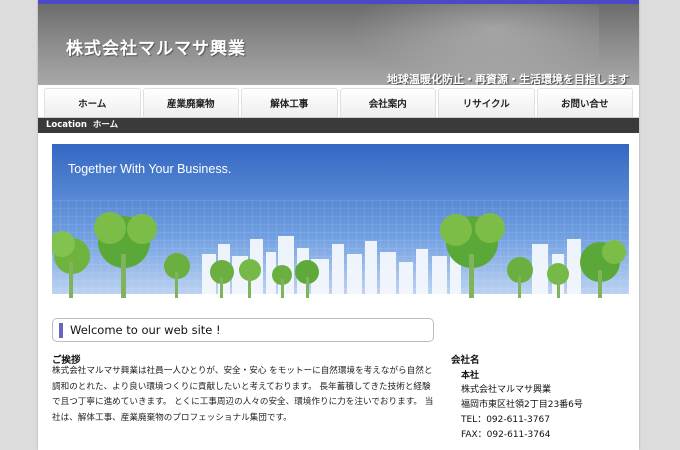 The height and width of the screenshot is (450, 680). I want to click on breadcrumb-label: Location, so click(66, 125).